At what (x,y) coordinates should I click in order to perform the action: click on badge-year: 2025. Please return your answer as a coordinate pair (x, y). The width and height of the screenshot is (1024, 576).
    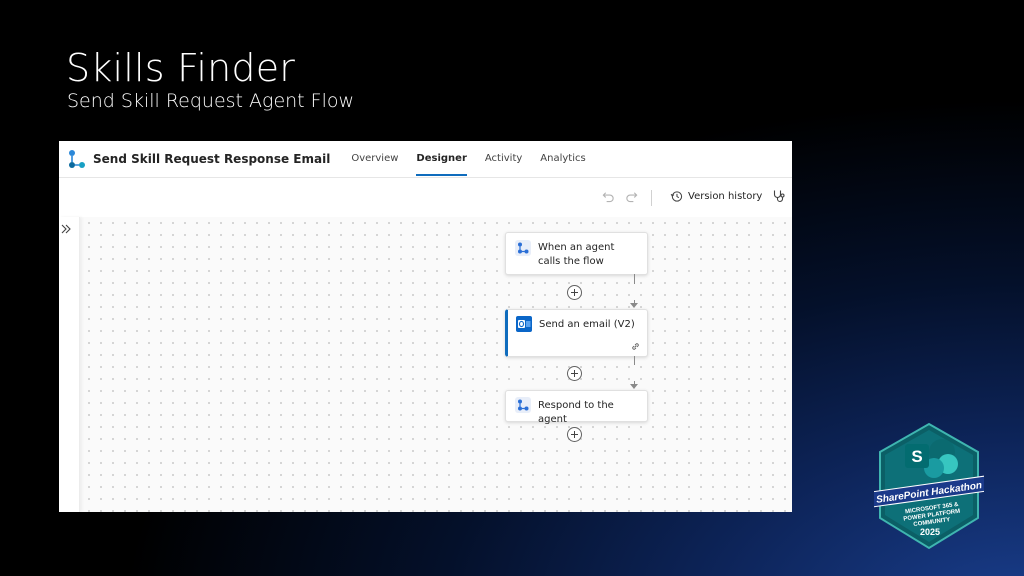
    Looking at the image, I should click on (930, 532).